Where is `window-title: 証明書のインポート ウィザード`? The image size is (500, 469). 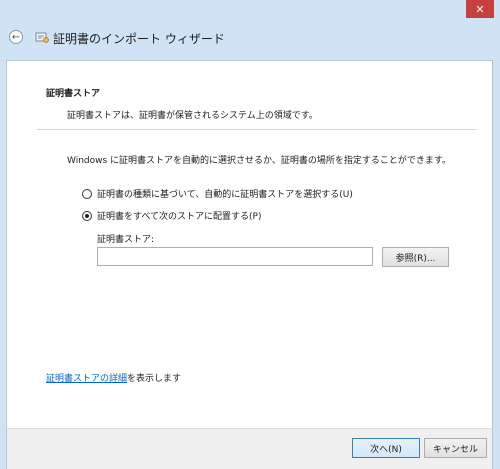 window-title: 証明書のインポート ウィザード is located at coordinates (139, 39).